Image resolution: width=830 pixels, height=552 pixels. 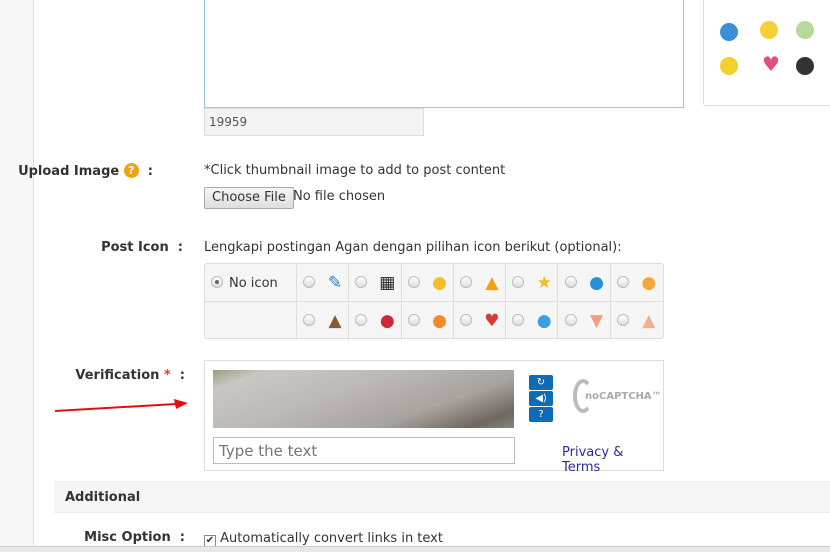 What do you see at coordinates (442, 497) in the screenshot?
I see `additional-section-header: Additional` at bounding box center [442, 497].